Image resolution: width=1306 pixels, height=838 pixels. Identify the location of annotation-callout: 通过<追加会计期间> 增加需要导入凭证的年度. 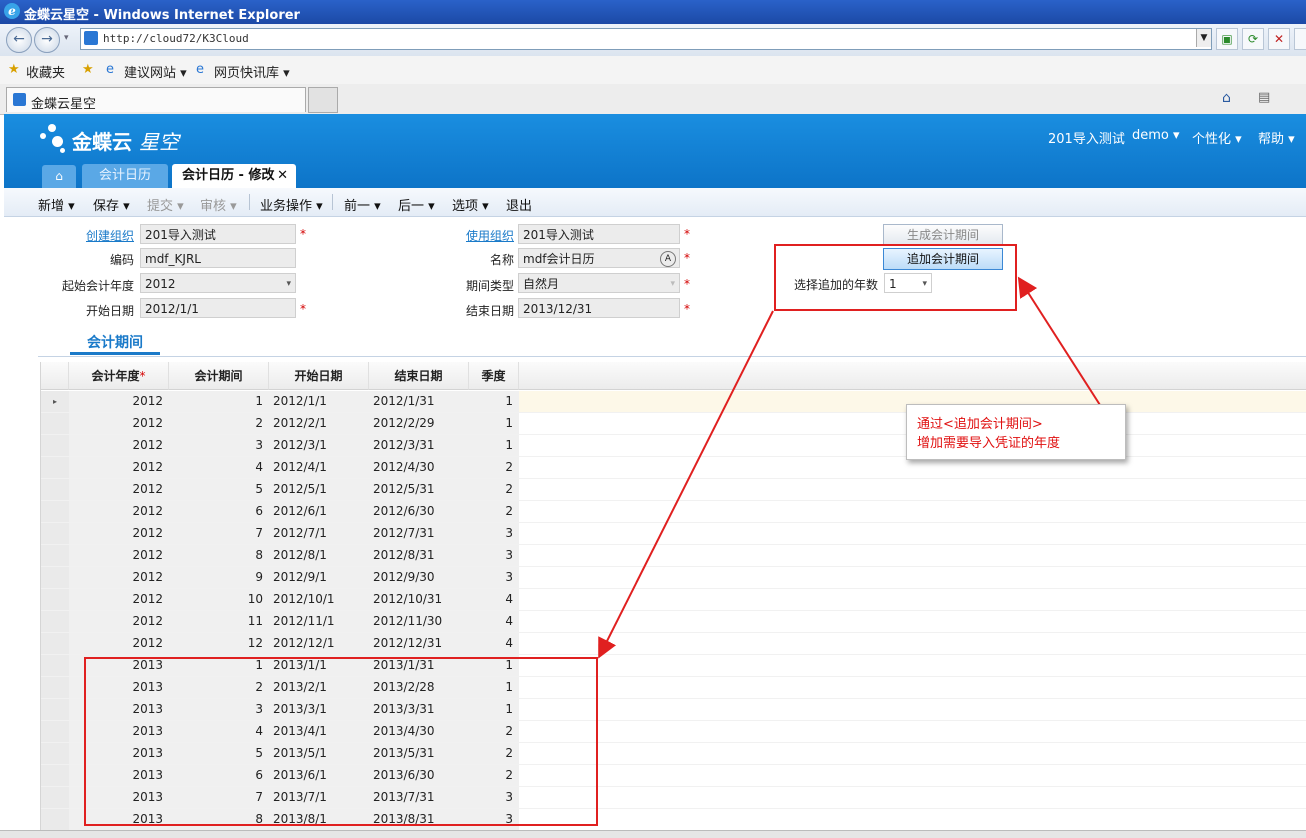
(1016, 432).